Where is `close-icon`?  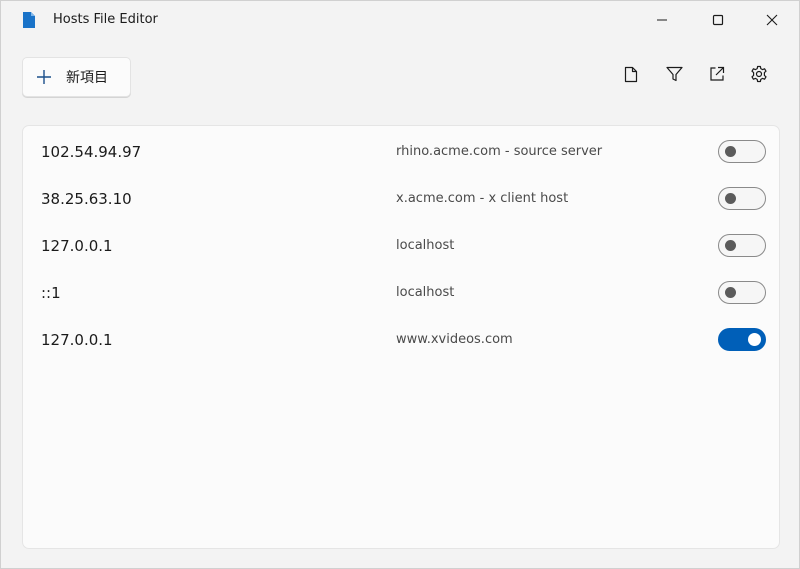
close-icon is located at coordinates (772, 20).